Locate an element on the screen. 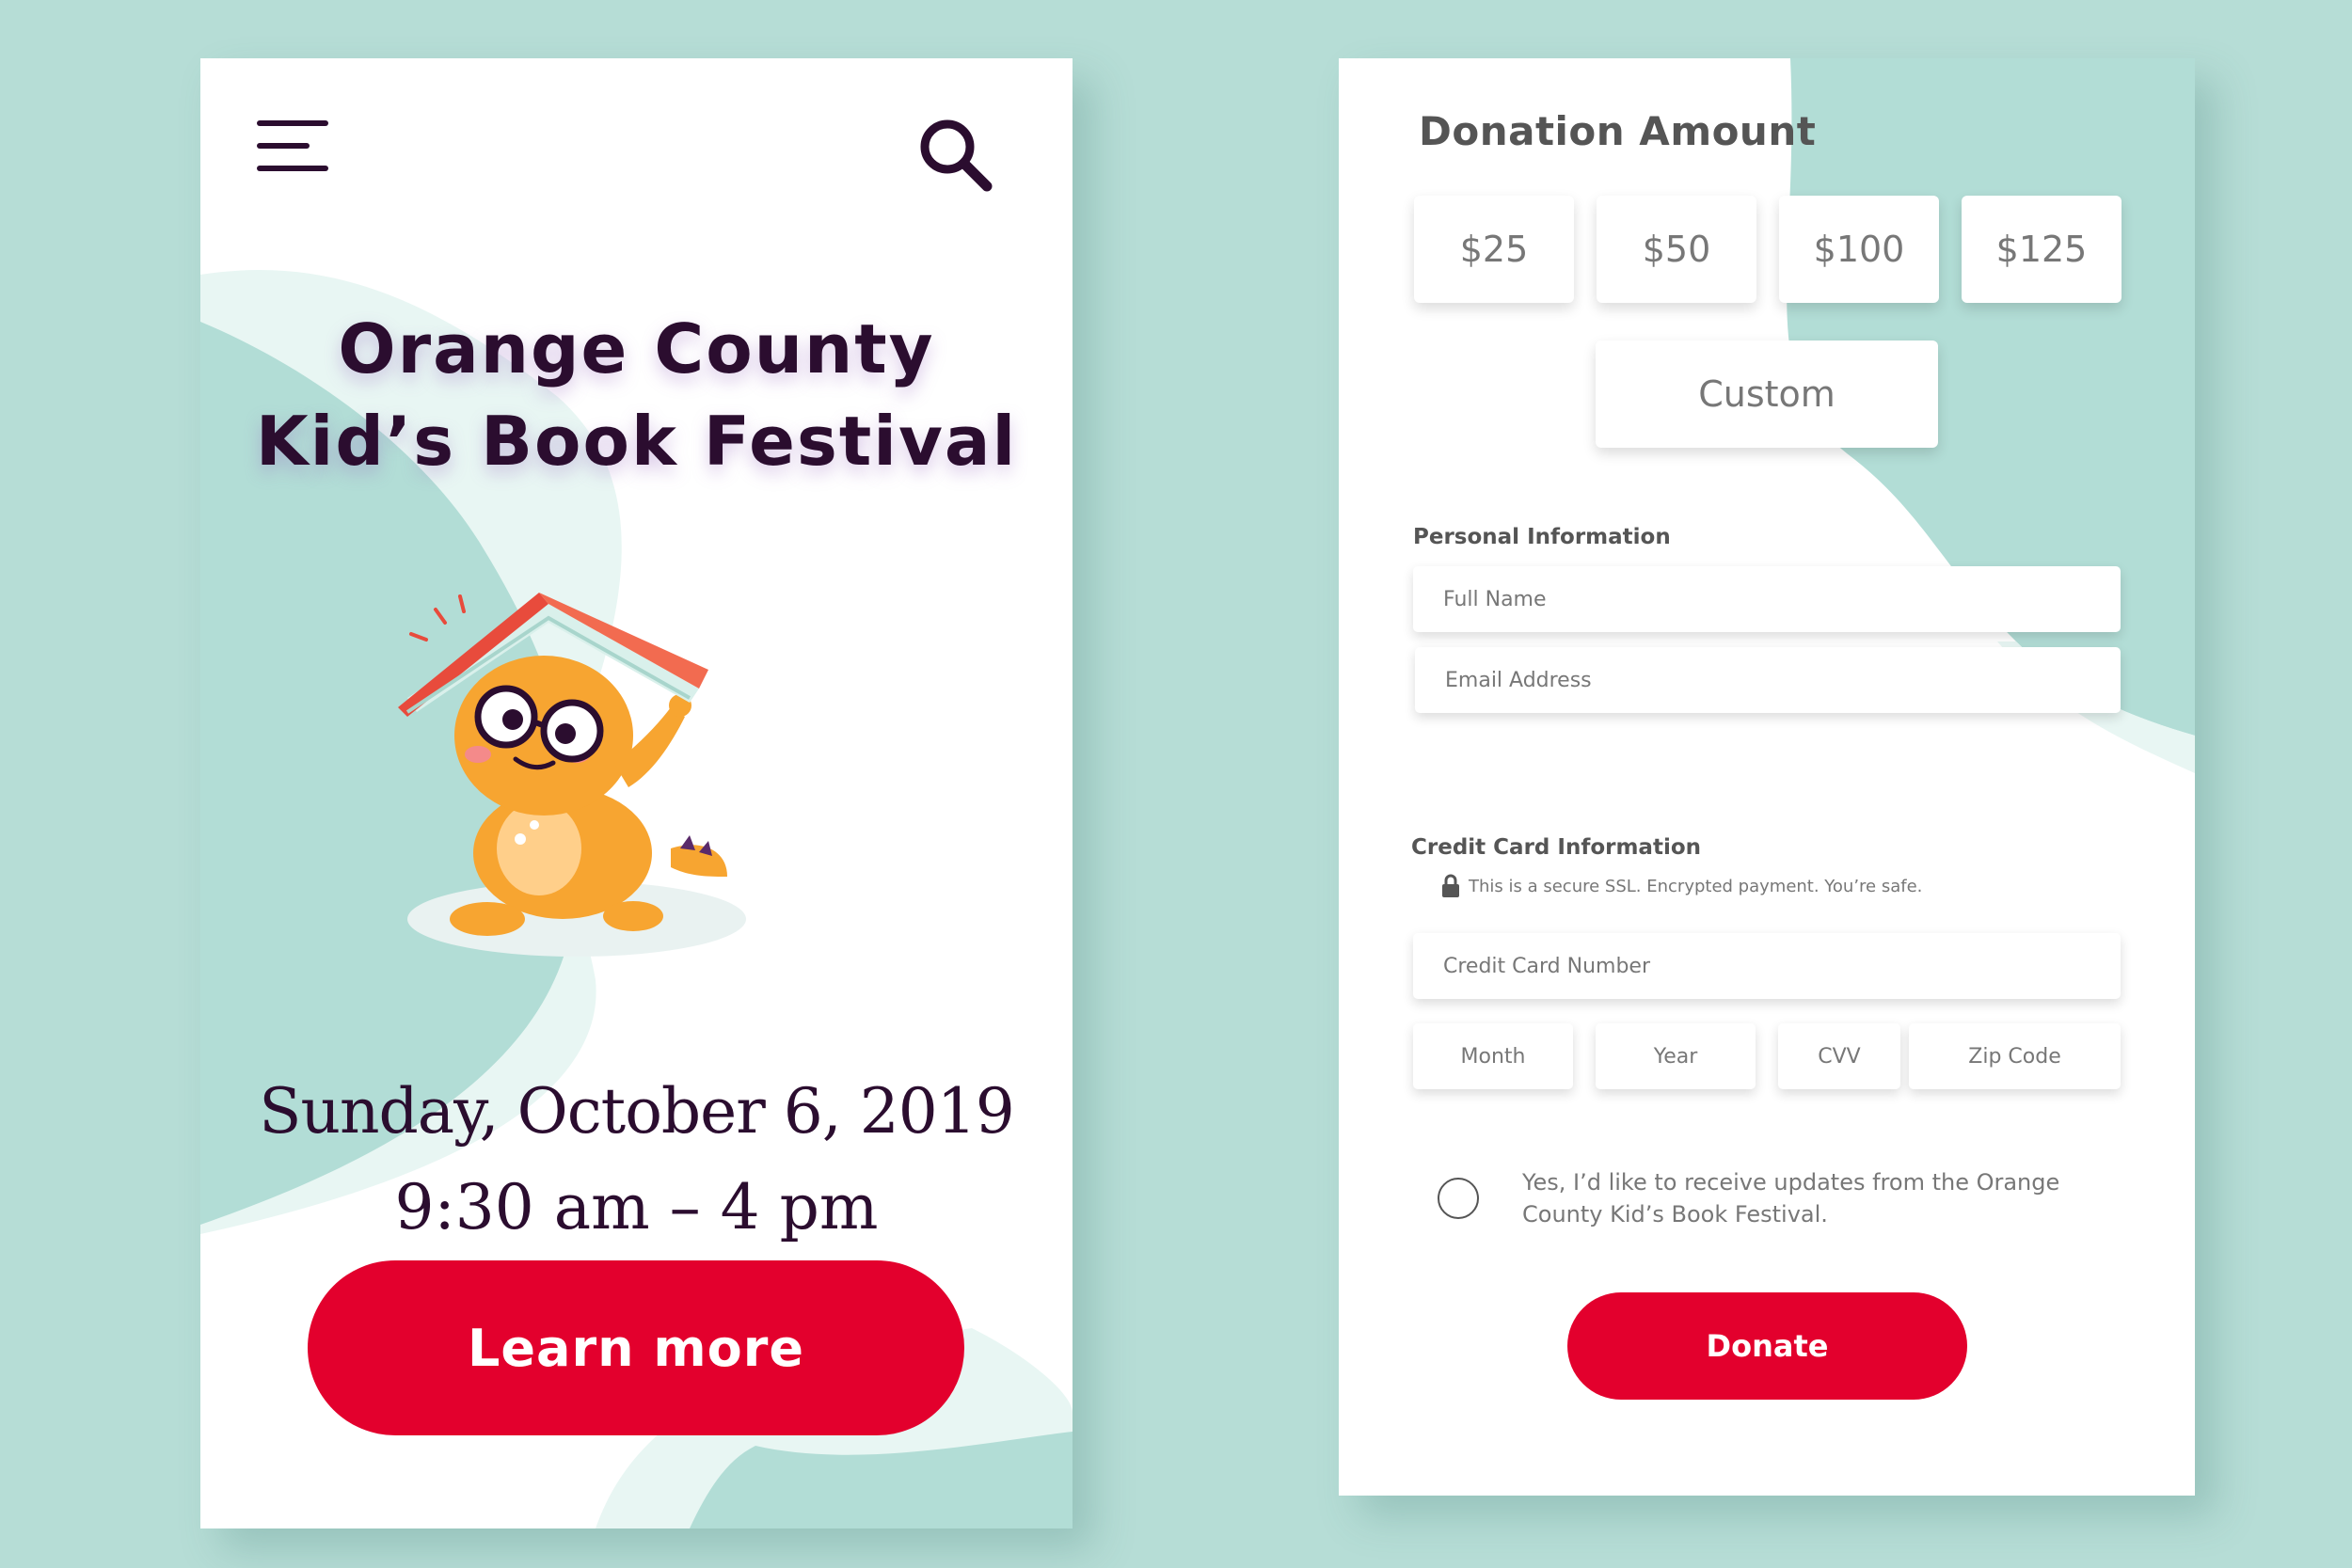  hamburger-menu-icon is located at coordinates (292, 147).